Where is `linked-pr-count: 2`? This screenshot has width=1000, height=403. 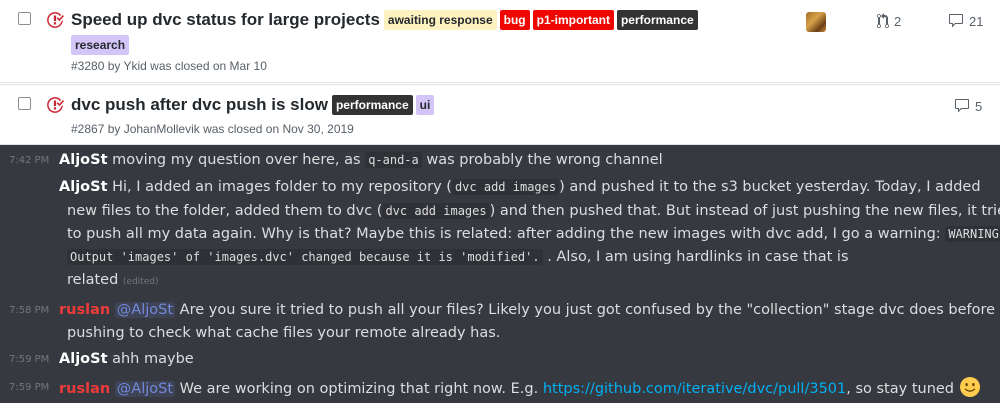 linked-pr-count: 2 is located at coordinates (889, 21).